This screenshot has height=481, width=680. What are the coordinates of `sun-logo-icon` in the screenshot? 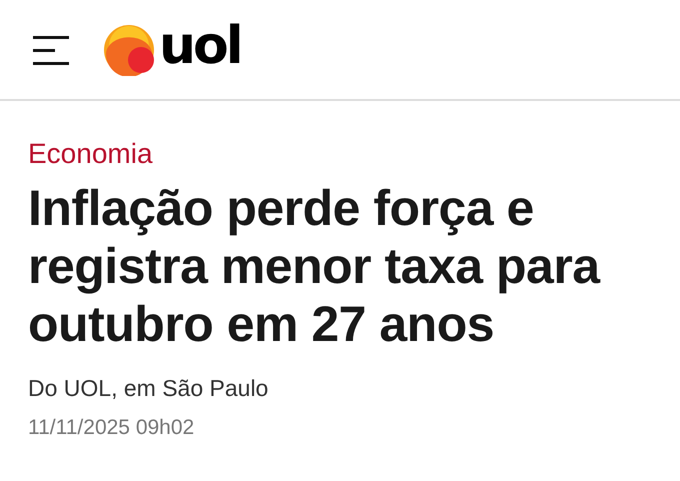 It's located at (129, 50).